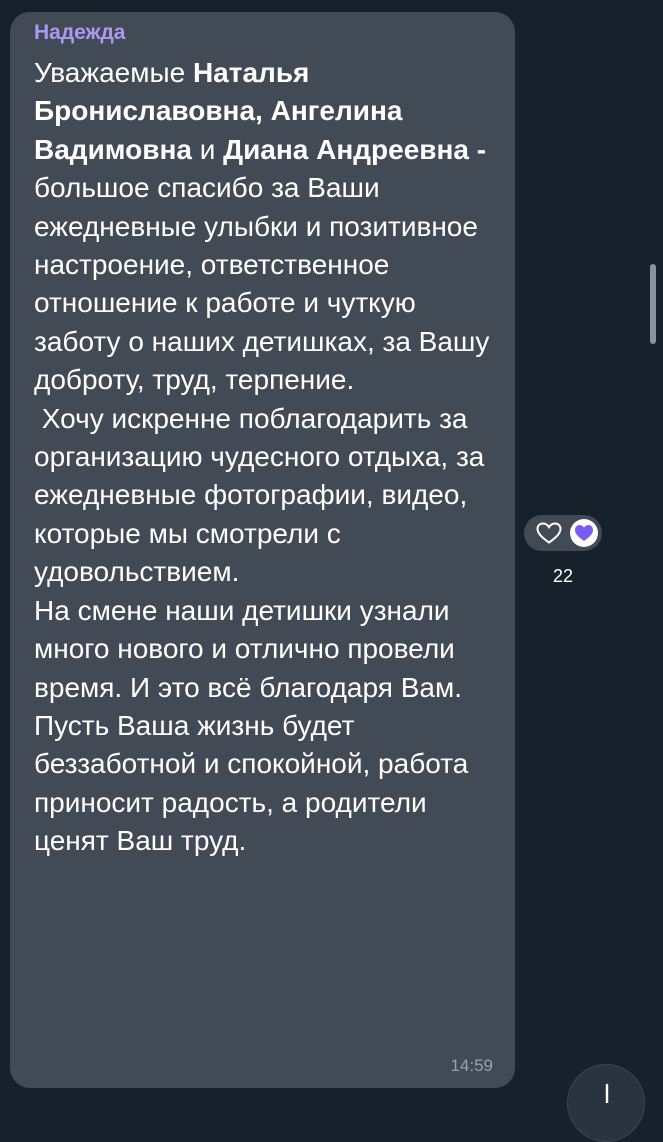  I want to click on scroll-down-button, so click(606, 1103).